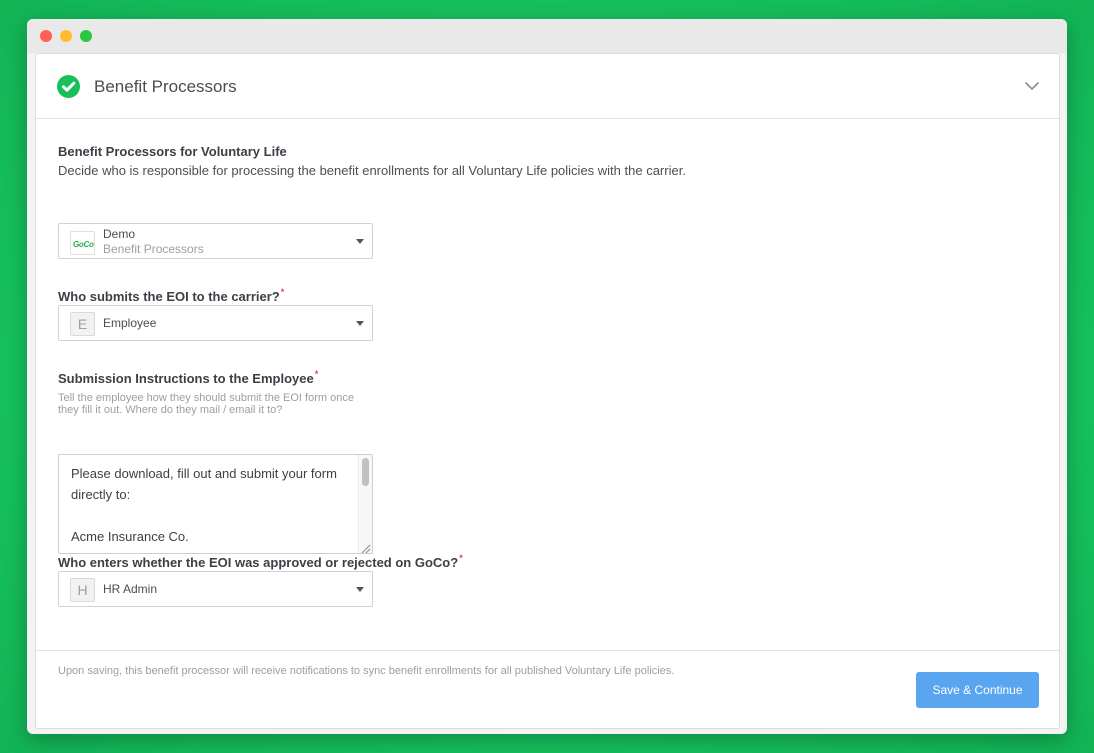  I want to click on eoi-approver-select: H HR Admin, so click(215, 589).